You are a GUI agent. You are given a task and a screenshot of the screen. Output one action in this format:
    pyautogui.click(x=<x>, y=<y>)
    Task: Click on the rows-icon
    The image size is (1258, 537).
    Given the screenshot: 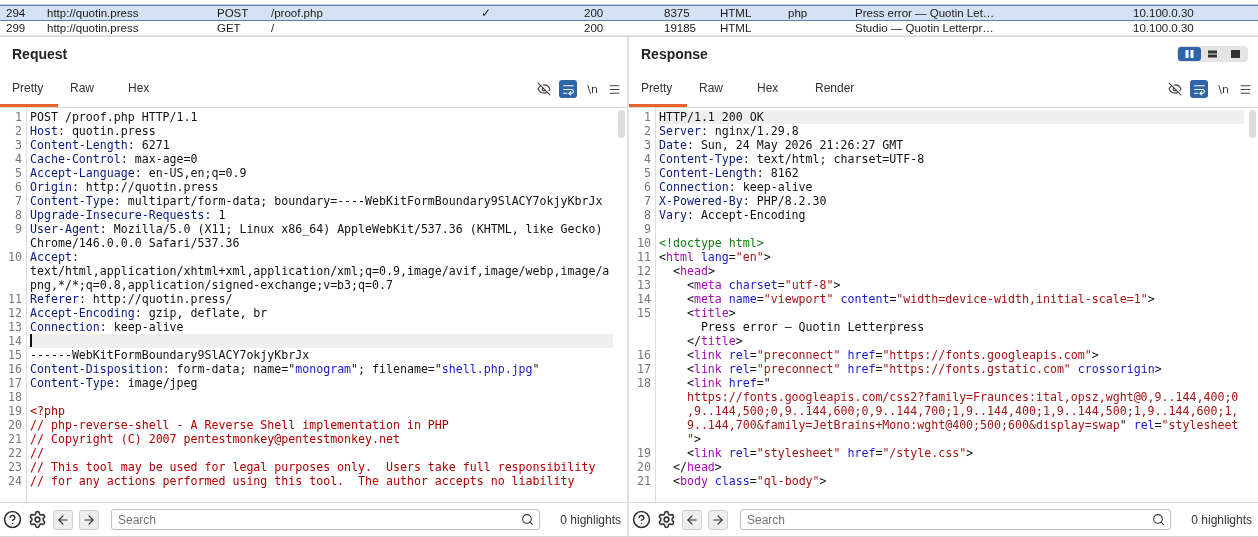 What is the action you would take?
    pyautogui.click(x=1212, y=54)
    